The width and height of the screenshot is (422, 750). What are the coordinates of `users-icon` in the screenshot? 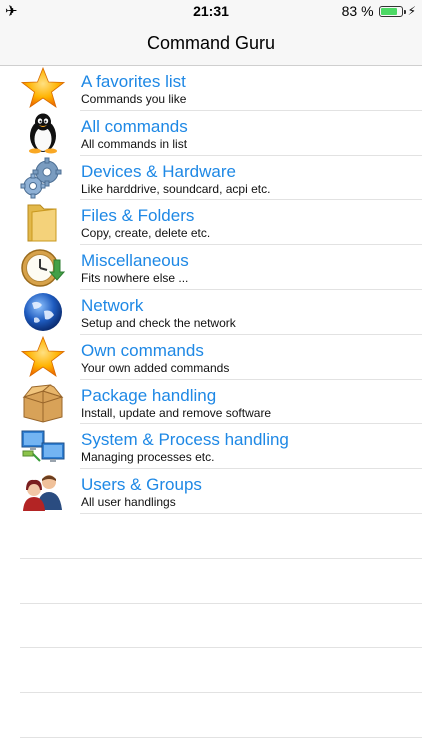 It's located at (42, 493).